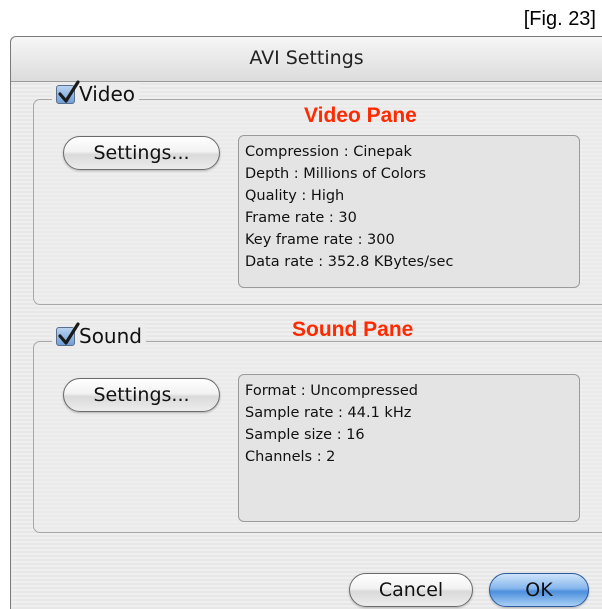 The height and width of the screenshot is (609, 602). I want to click on sound-checkbox-label: Sound, so click(110, 336).